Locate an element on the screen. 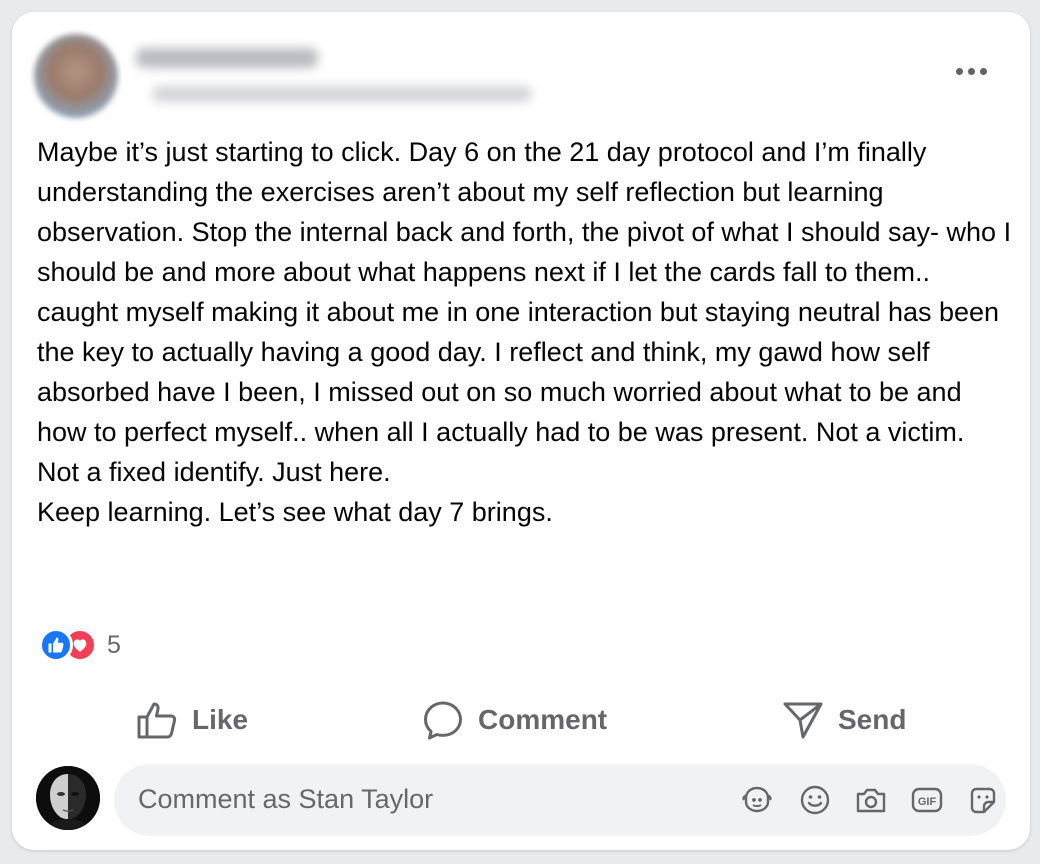  send-label: Send is located at coordinates (872, 719).